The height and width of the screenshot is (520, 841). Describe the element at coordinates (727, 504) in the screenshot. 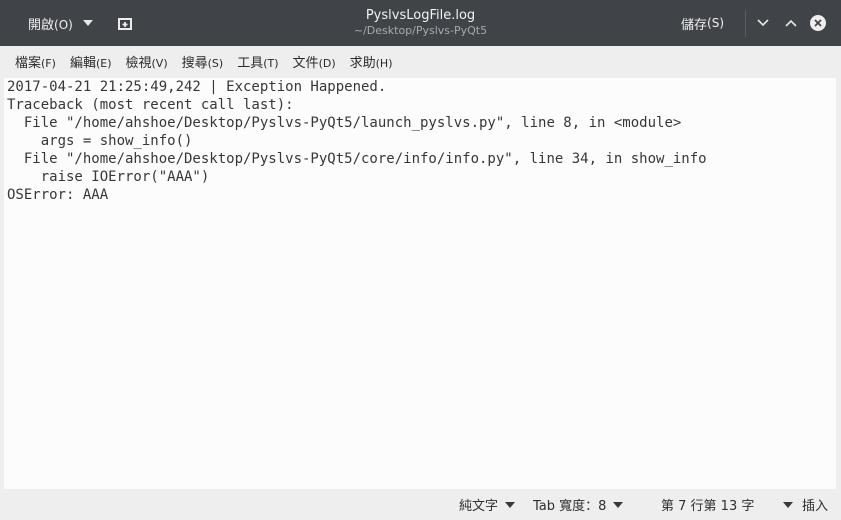

I see `cursor-position-selector: 第 7 行第 13 字` at that location.